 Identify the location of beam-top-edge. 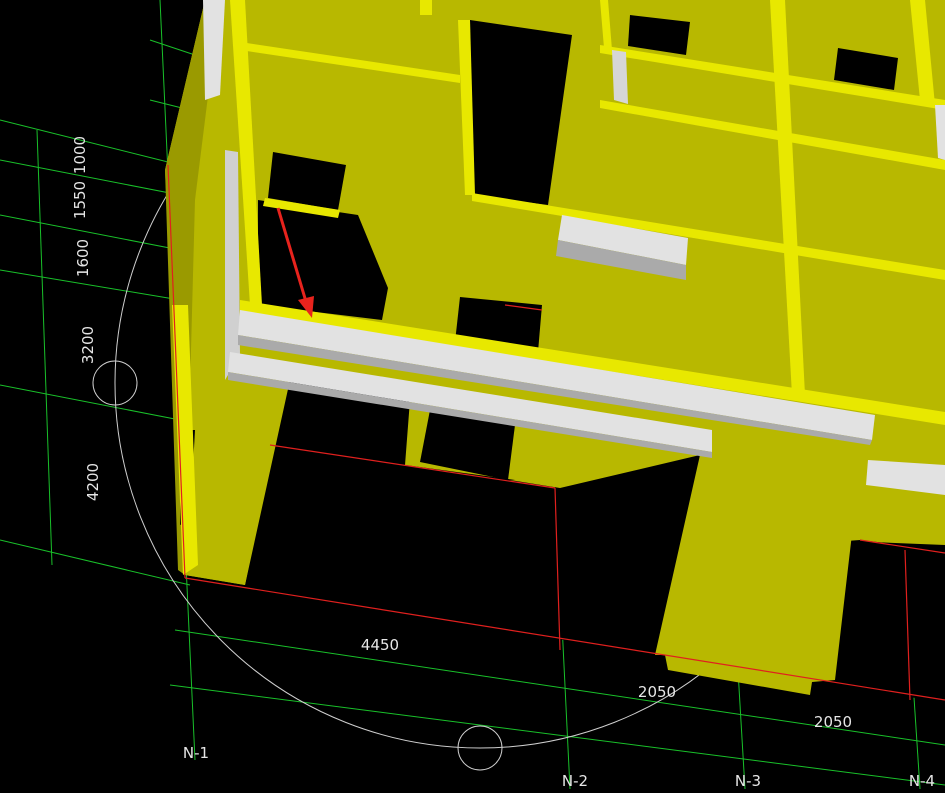
(426, 7).